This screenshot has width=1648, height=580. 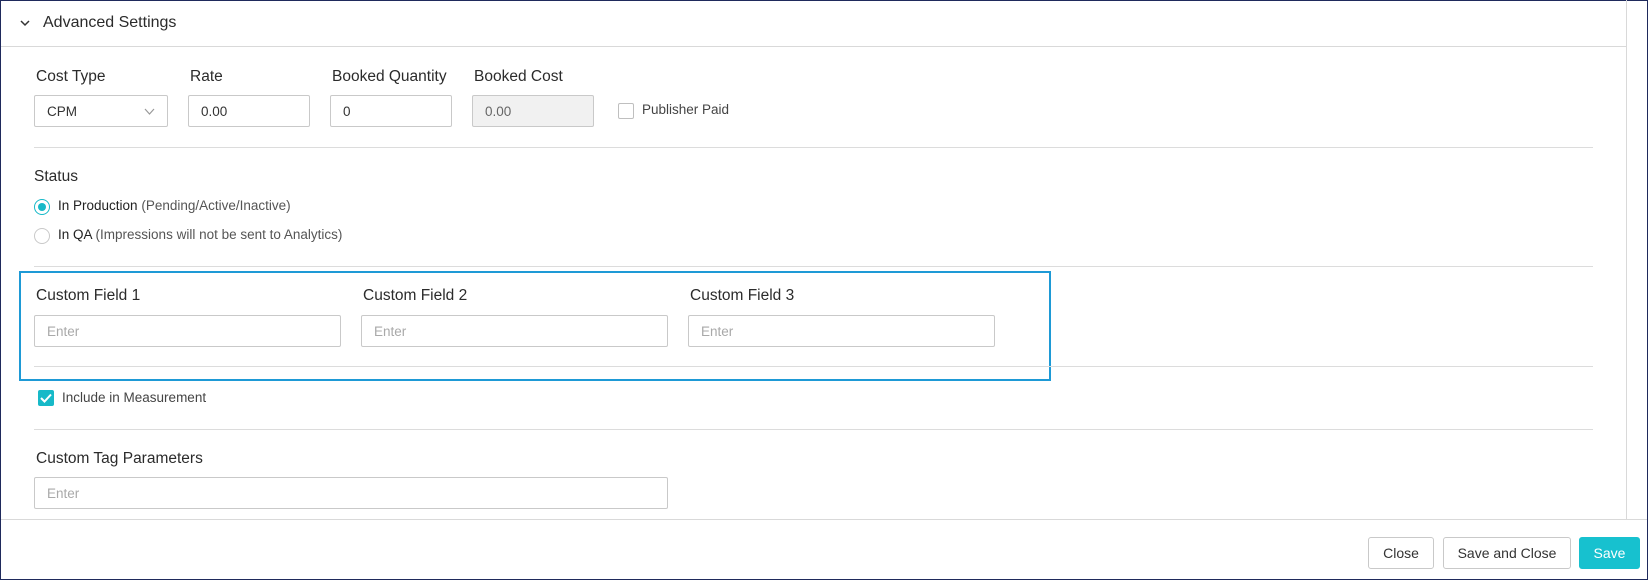 I want to click on status-option-note: (Pending/Active/Inactive), so click(x=216, y=205).